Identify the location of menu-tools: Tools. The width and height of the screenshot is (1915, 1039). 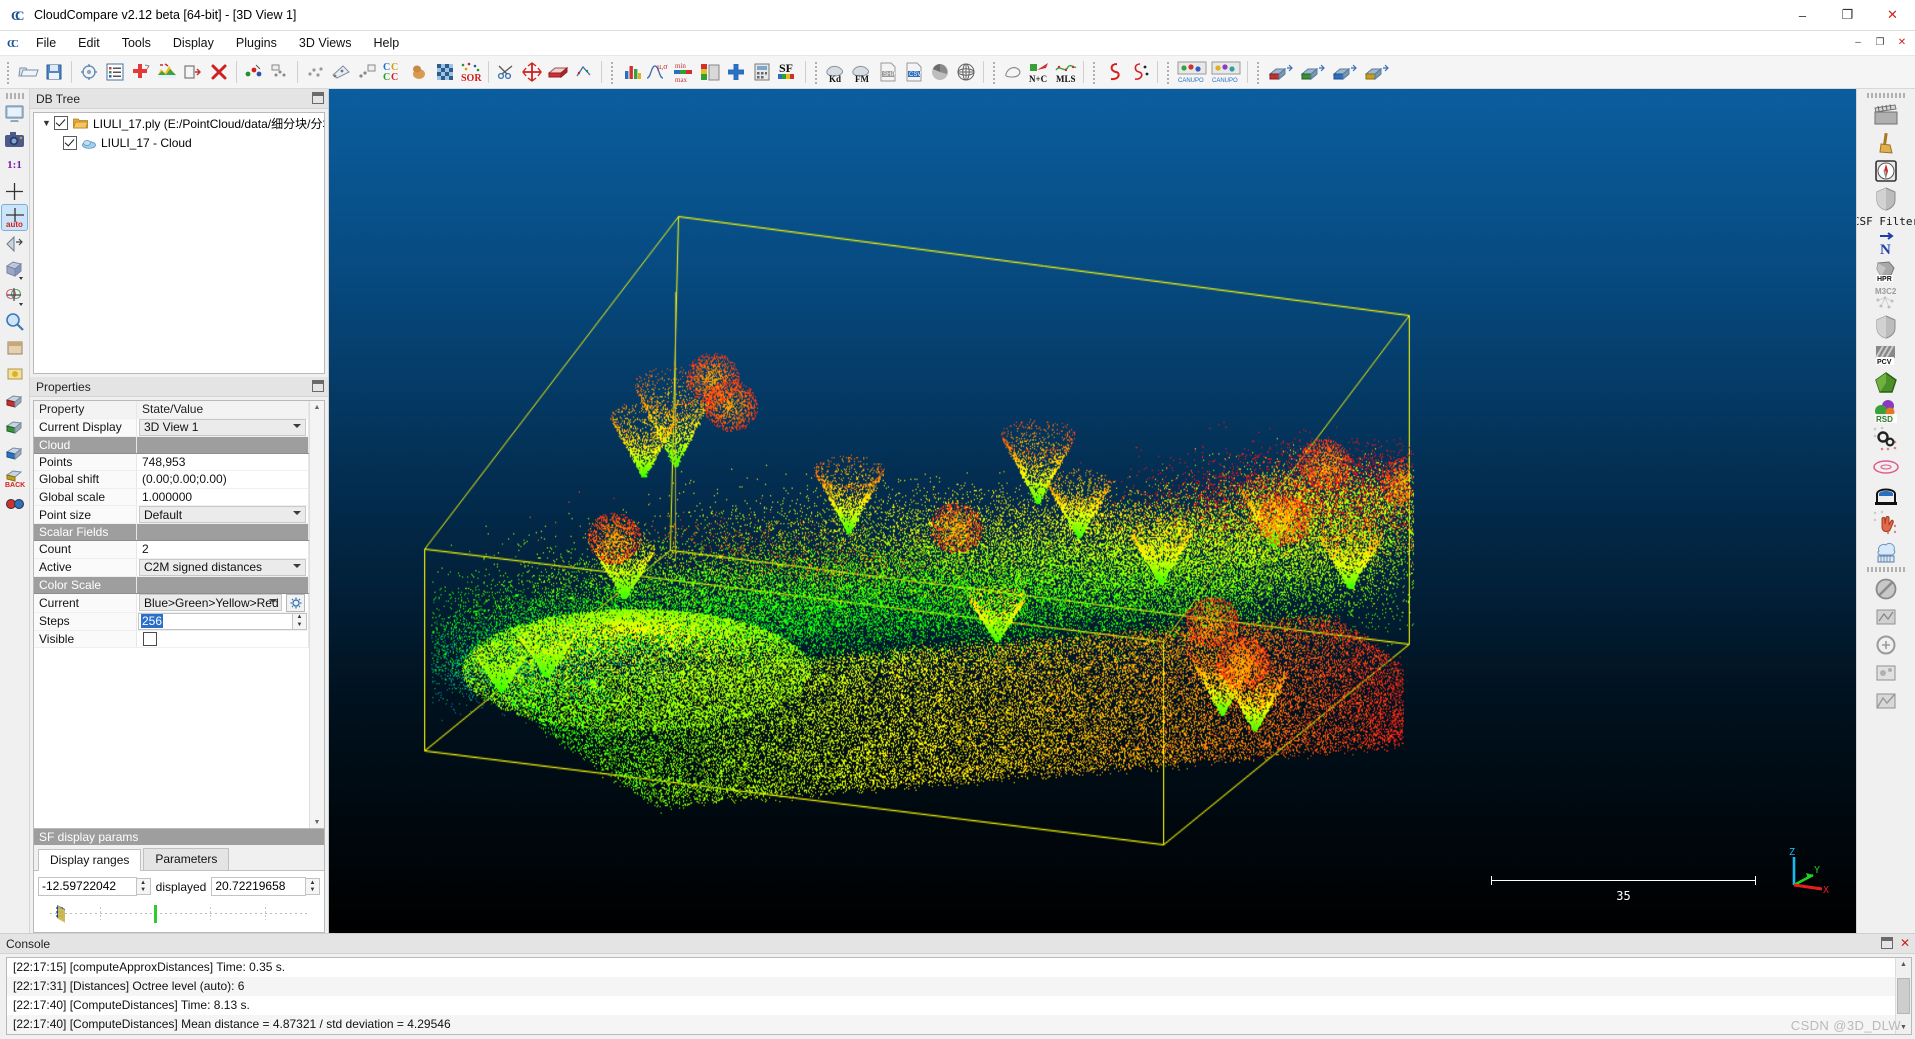
(136, 43).